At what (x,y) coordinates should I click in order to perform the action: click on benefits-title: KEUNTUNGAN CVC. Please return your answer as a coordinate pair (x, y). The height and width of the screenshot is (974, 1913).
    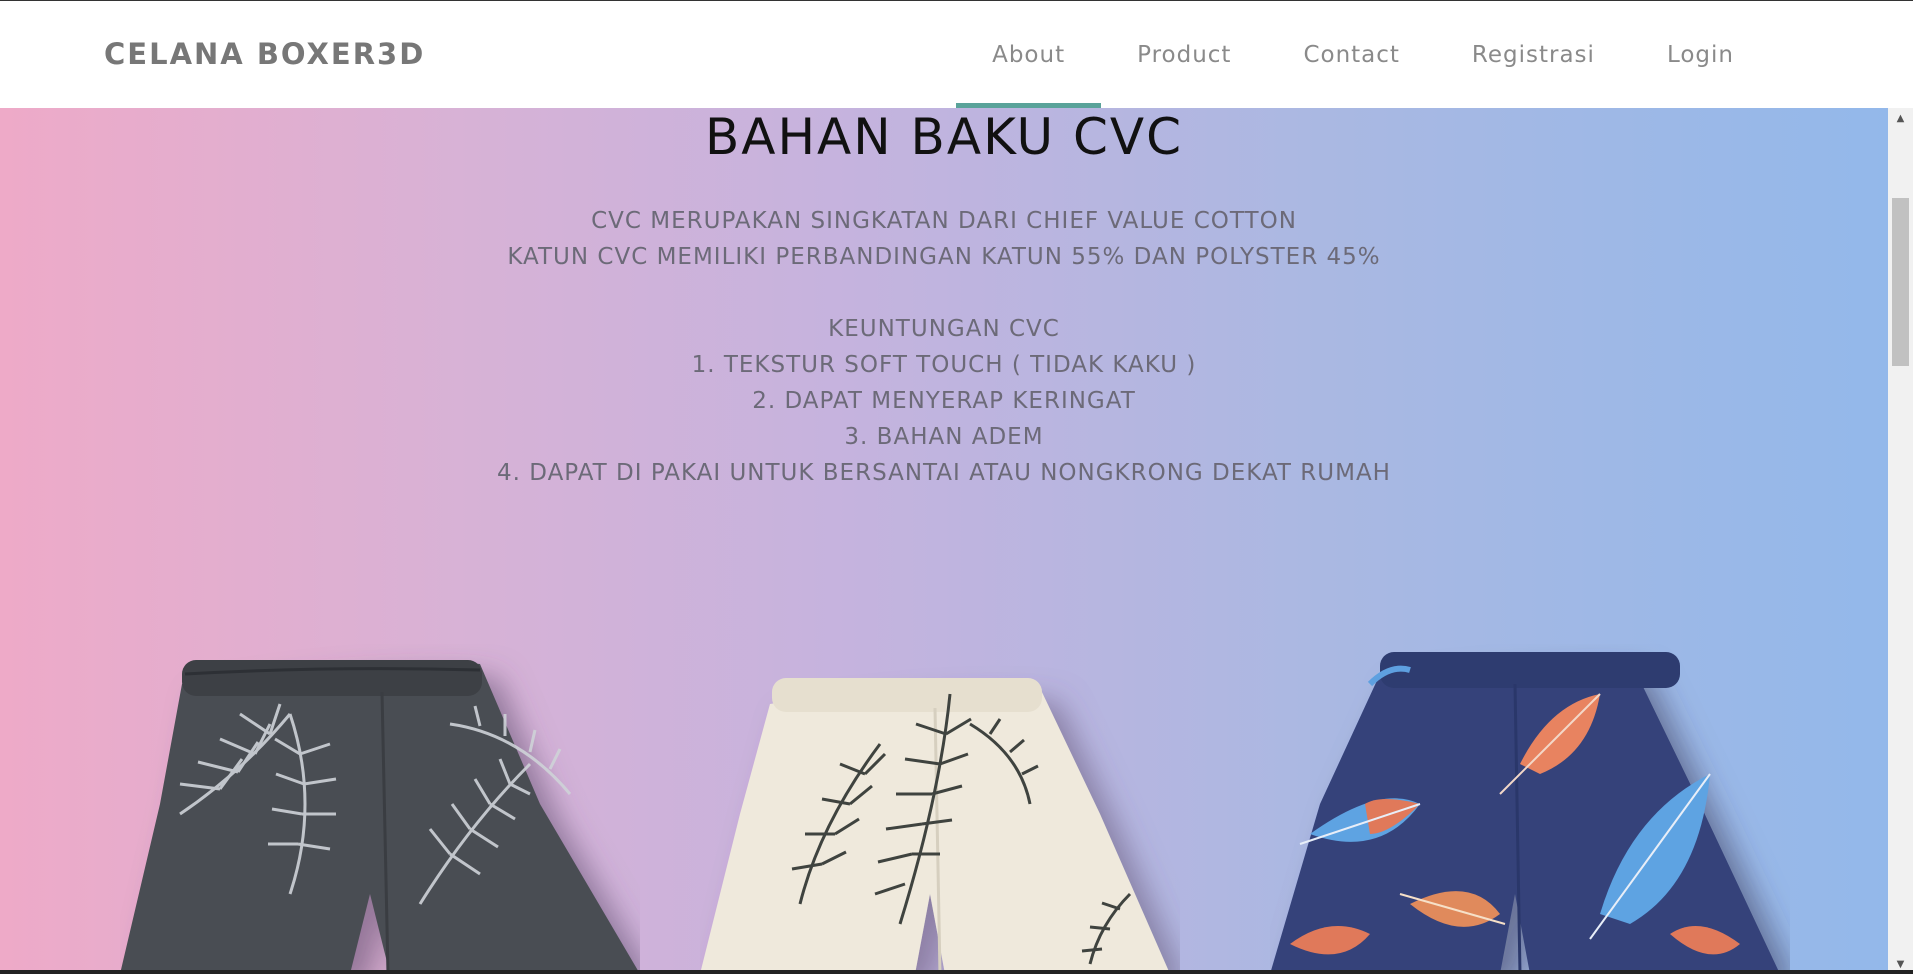
    Looking at the image, I should click on (944, 329).